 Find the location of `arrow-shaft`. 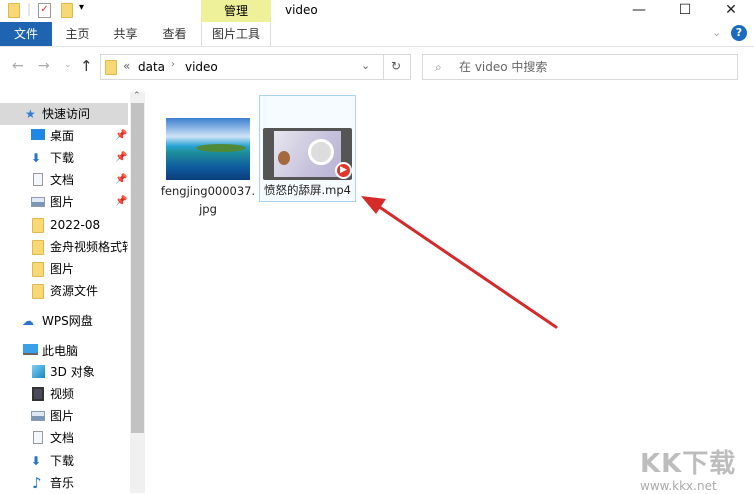

arrow-shaft is located at coordinates (465, 265).